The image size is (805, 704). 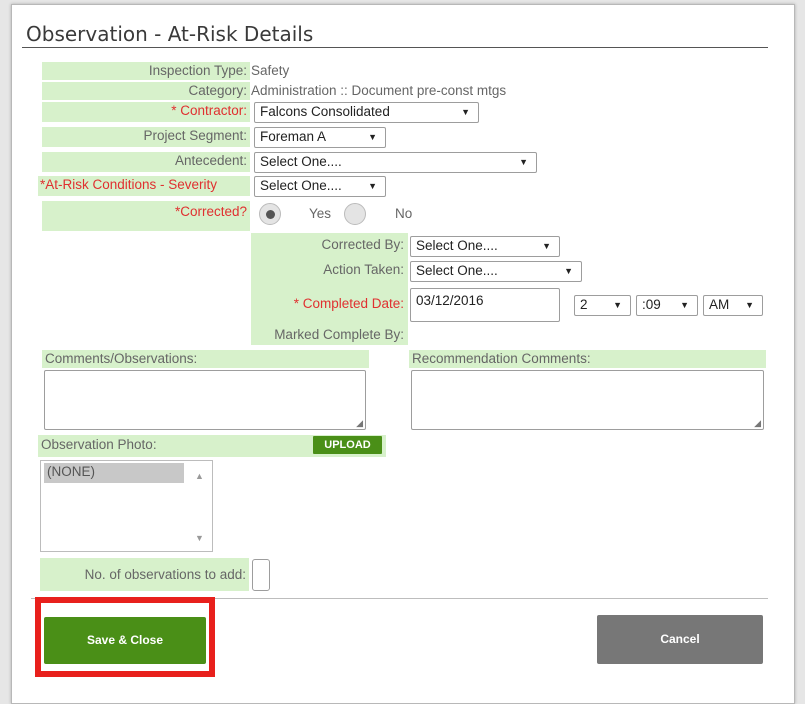 What do you see at coordinates (146, 71) in the screenshot?
I see `inspection-type-label: Inspection Type:` at bounding box center [146, 71].